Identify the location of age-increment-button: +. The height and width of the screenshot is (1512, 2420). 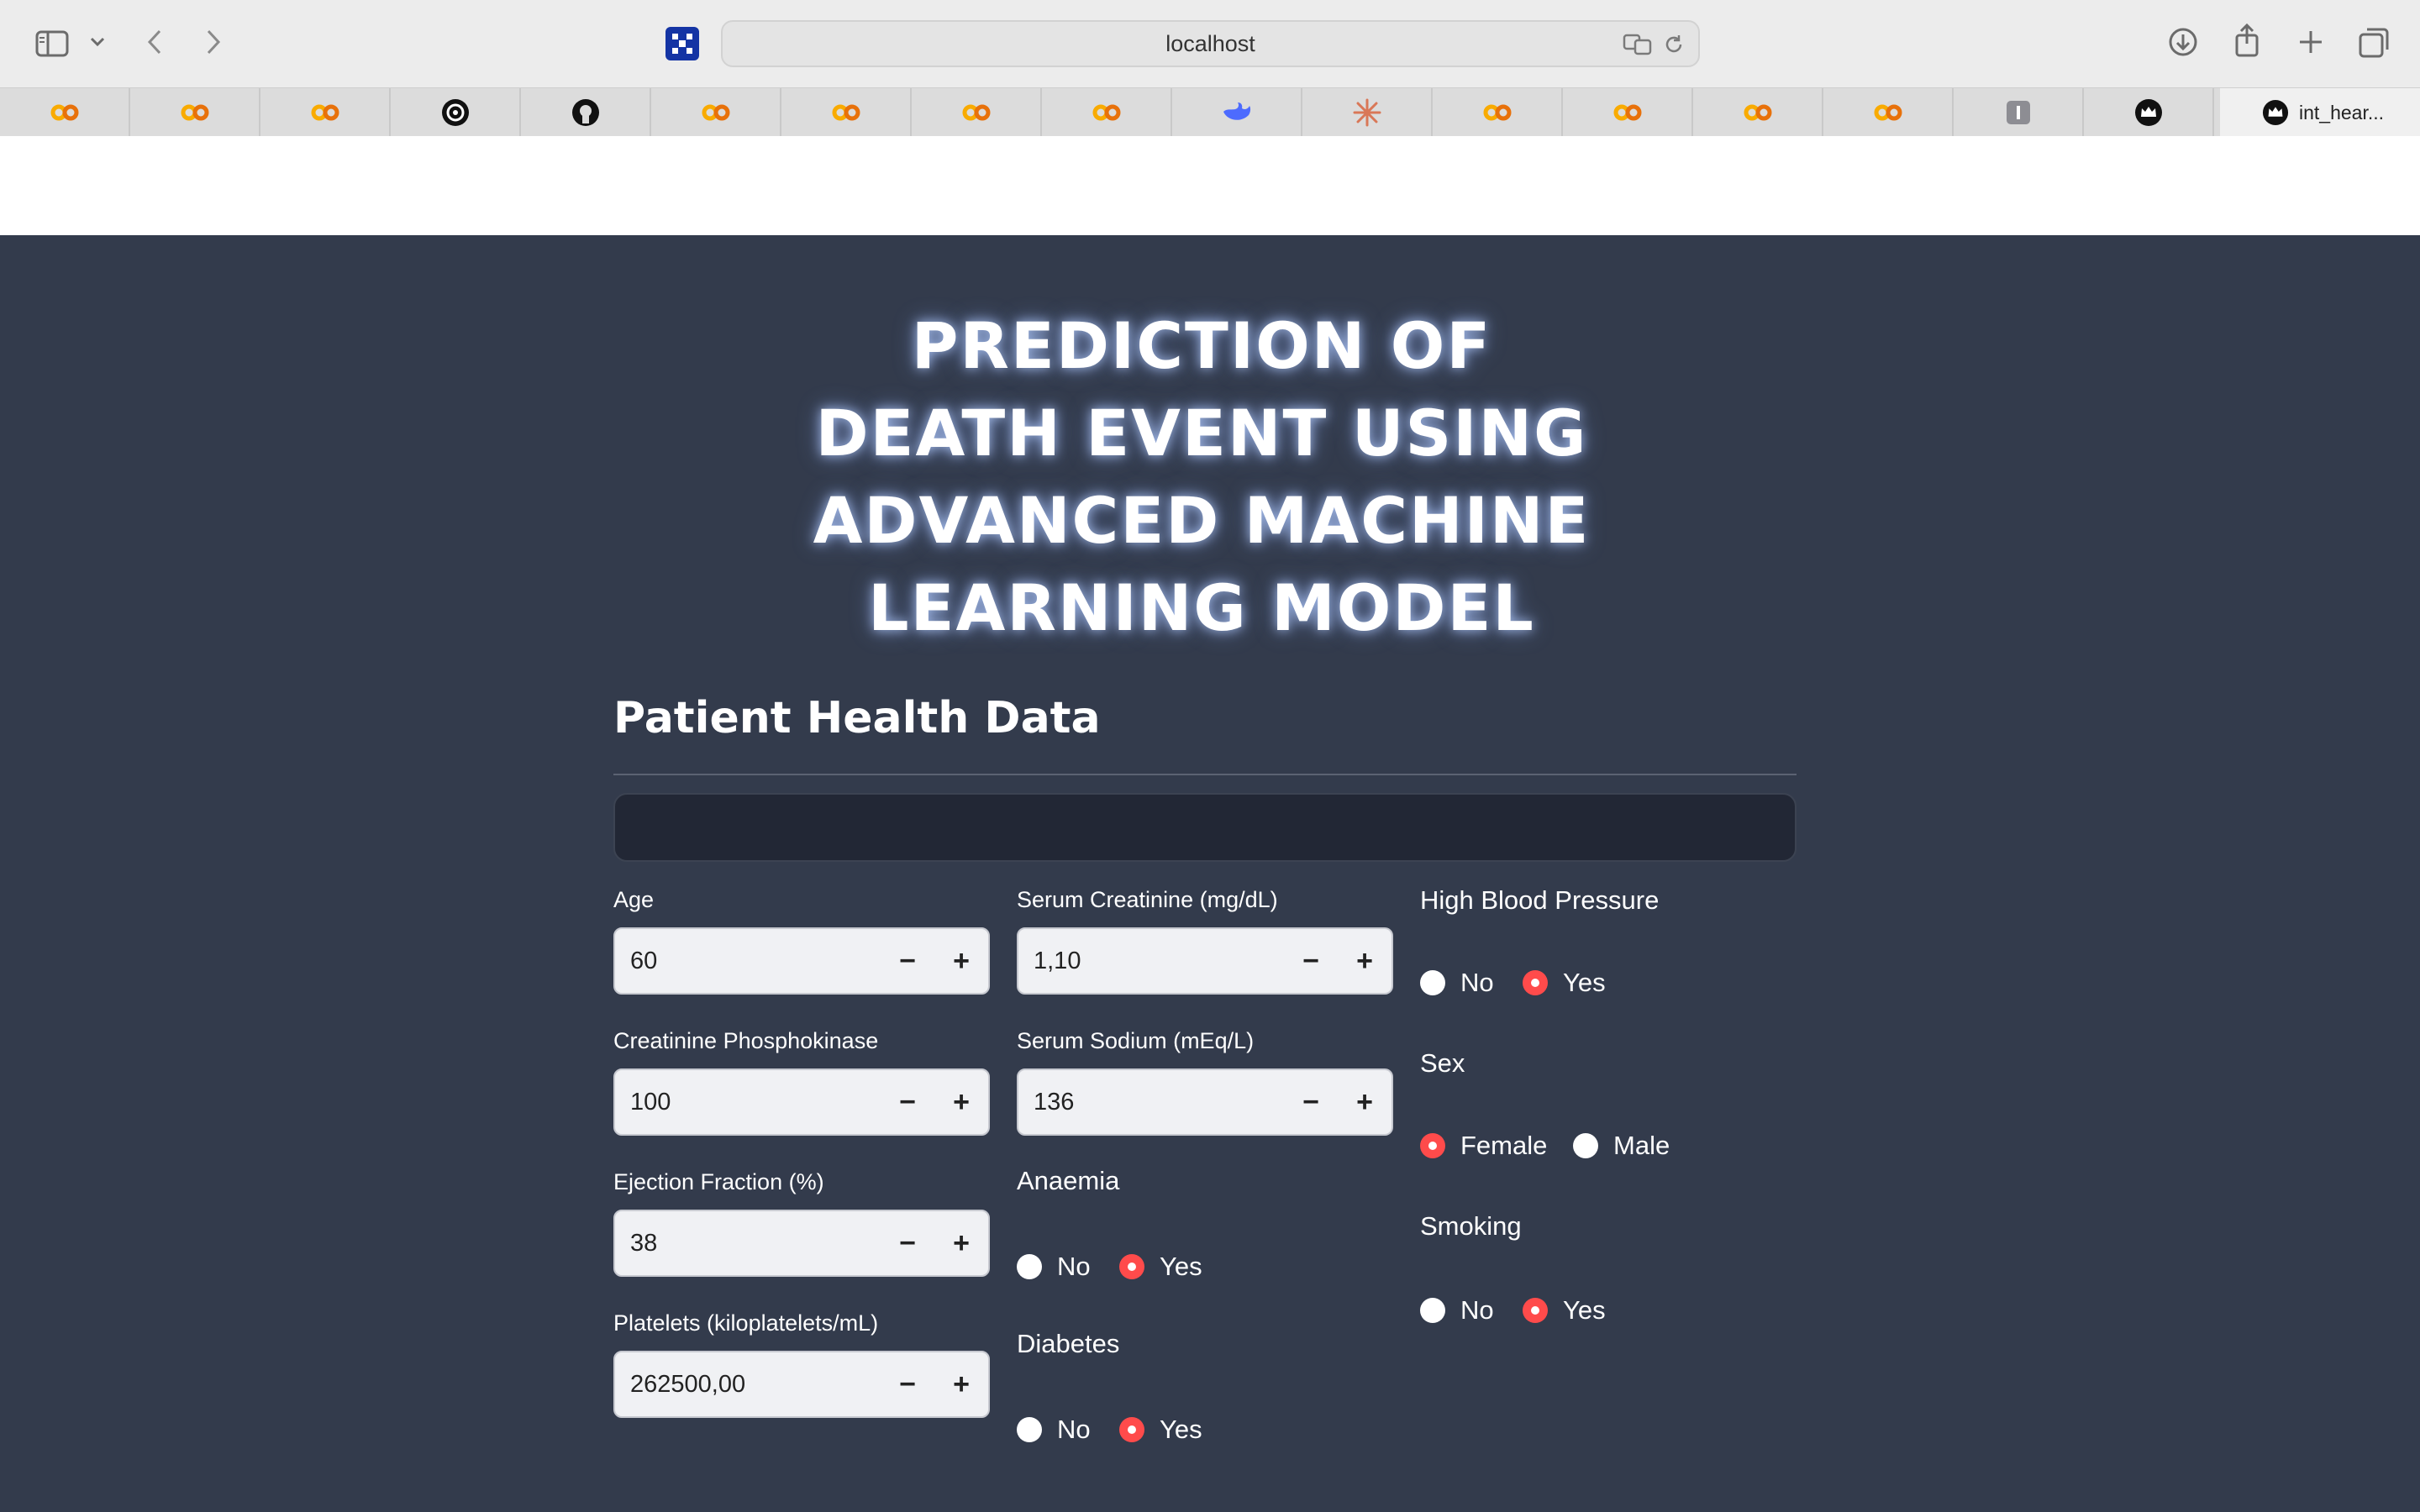
(961, 961).